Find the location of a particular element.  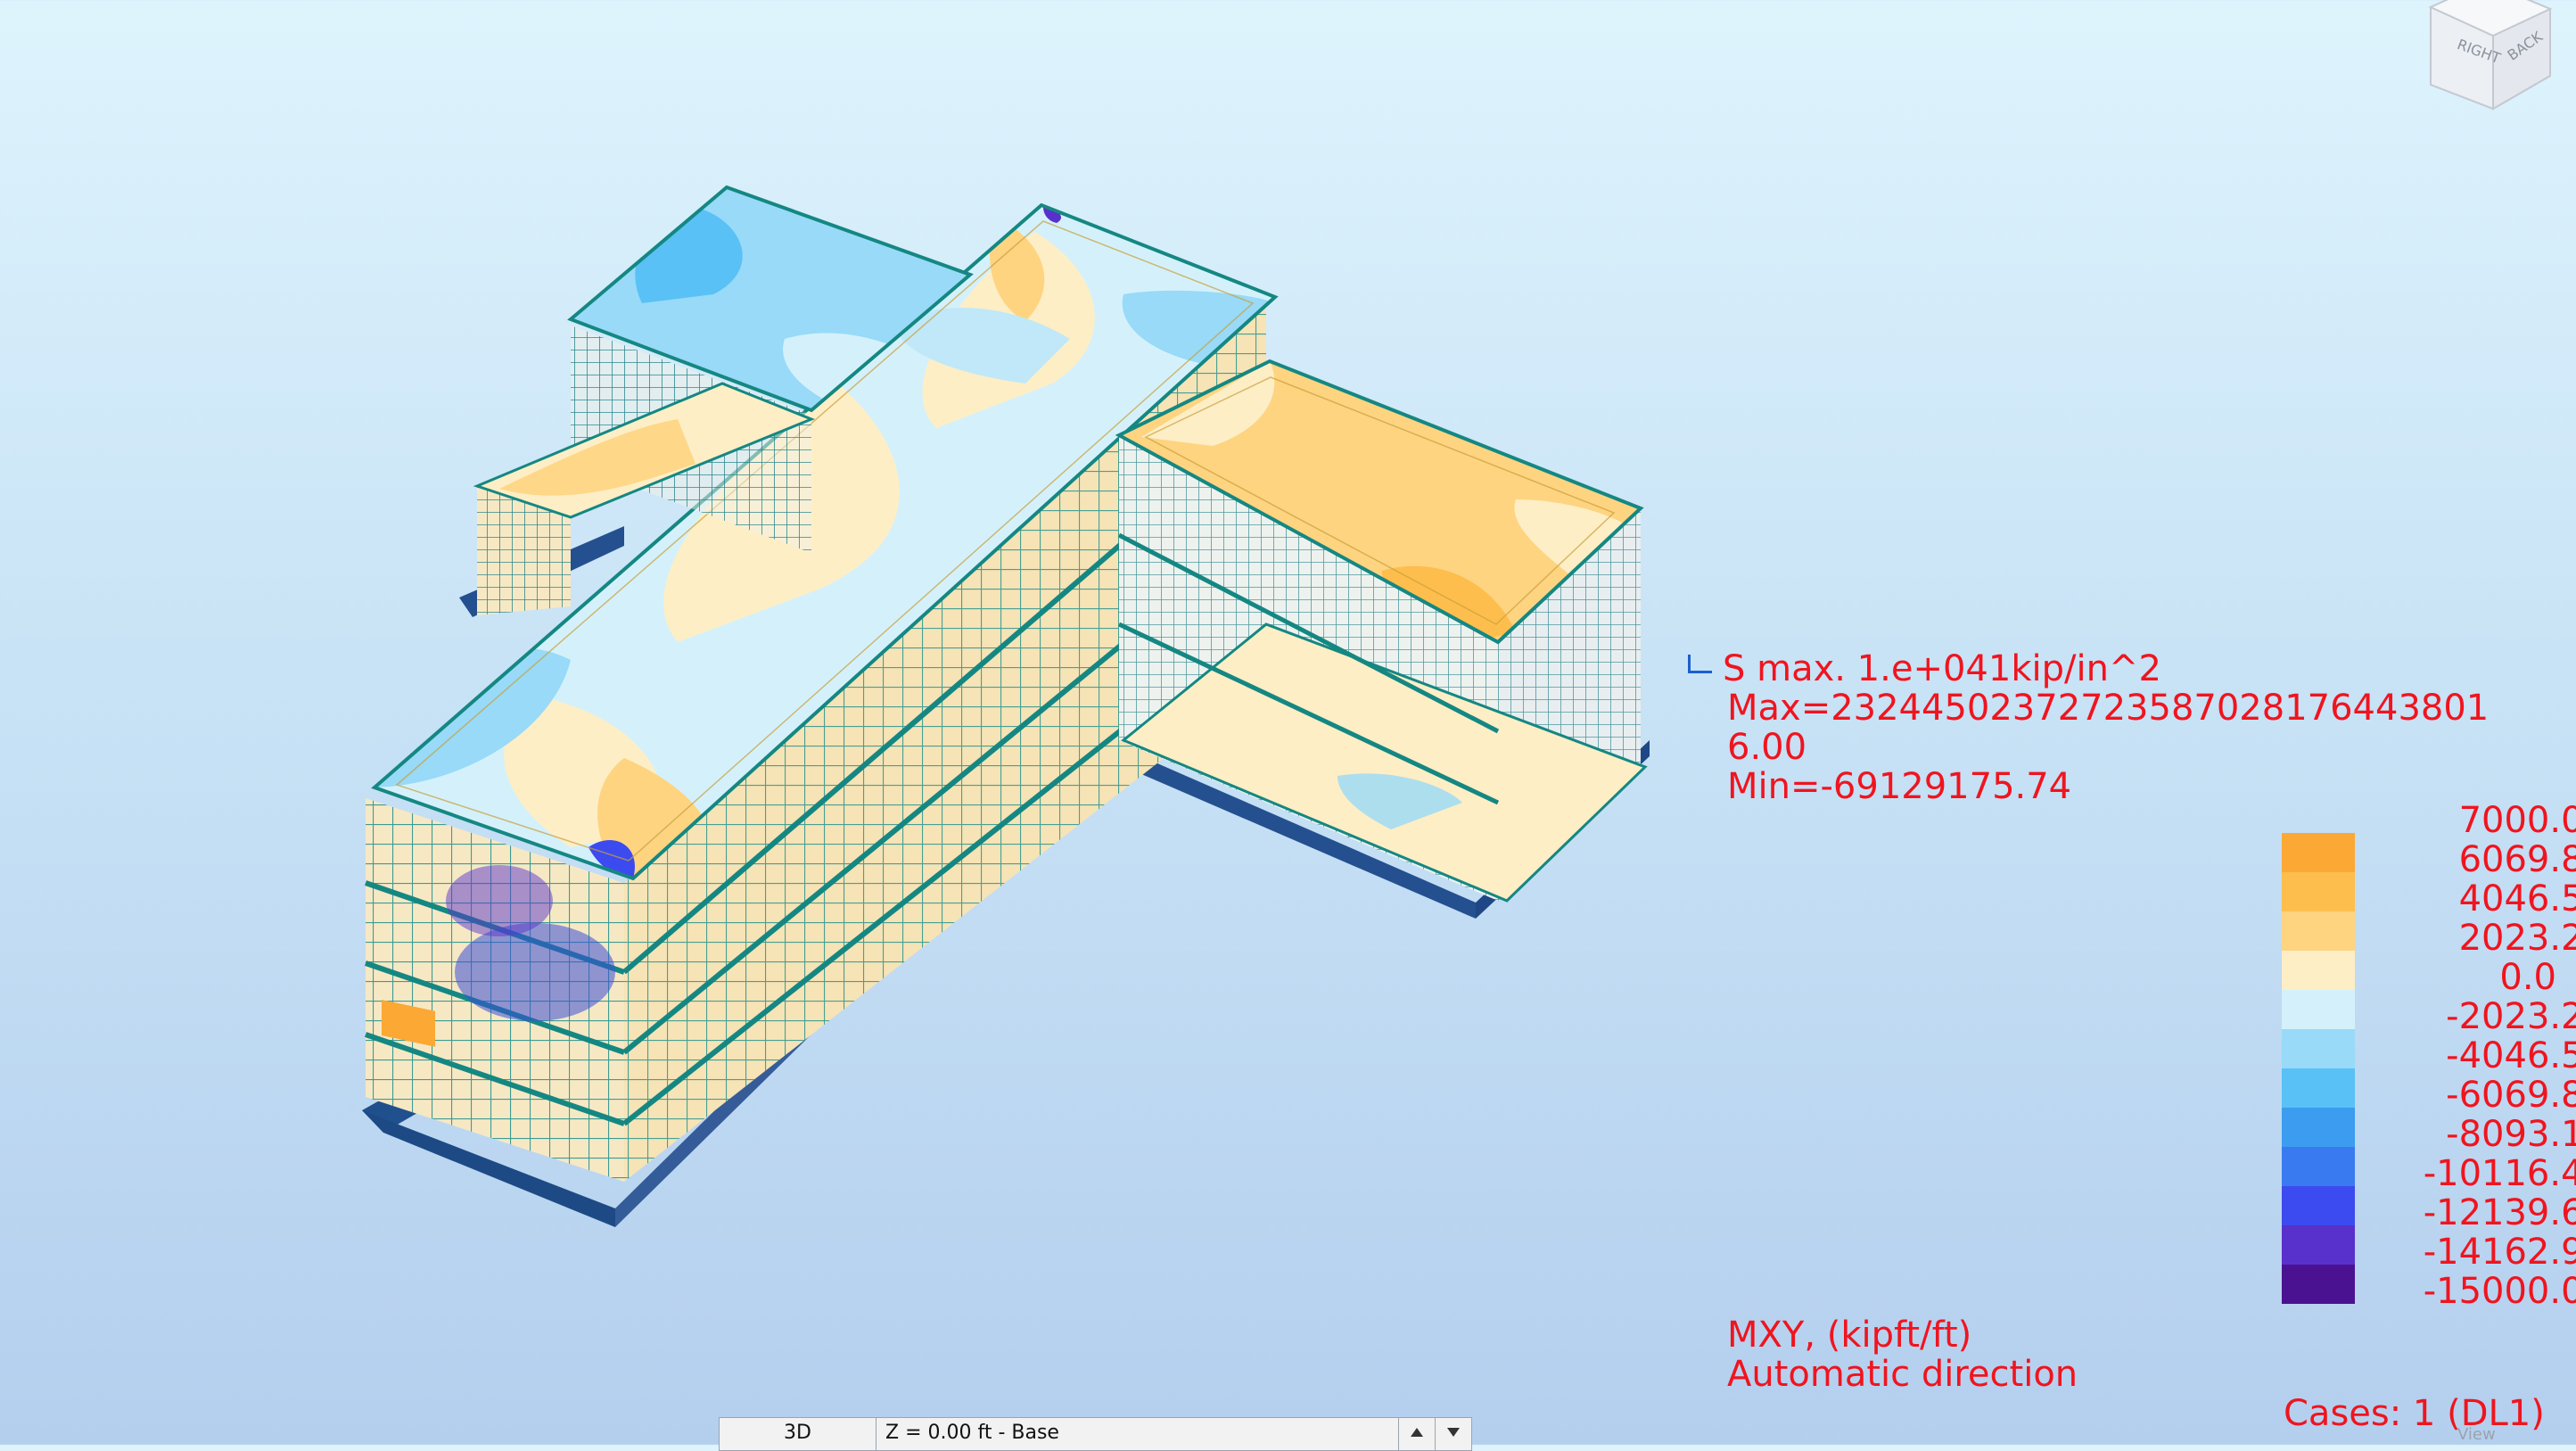

info-bracket-icon is located at coordinates (1700, 663).